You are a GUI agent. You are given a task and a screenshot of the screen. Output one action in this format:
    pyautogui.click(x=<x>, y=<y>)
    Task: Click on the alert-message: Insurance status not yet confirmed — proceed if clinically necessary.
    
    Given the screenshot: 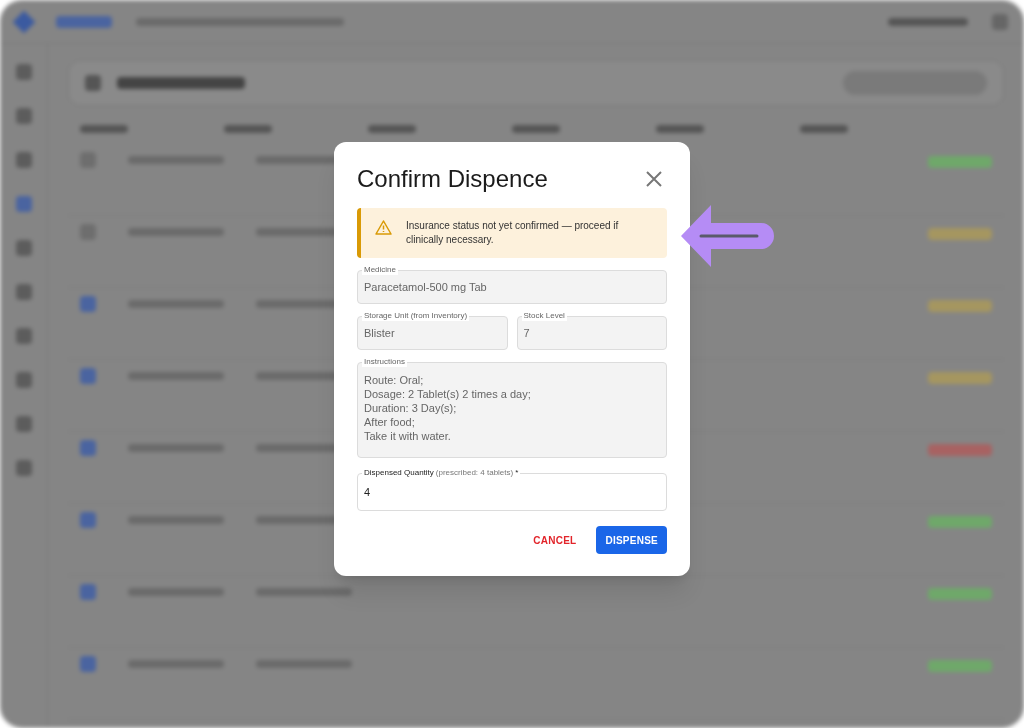 What is the action you would take?
    pyautogui.click(x=513, y=233)
    